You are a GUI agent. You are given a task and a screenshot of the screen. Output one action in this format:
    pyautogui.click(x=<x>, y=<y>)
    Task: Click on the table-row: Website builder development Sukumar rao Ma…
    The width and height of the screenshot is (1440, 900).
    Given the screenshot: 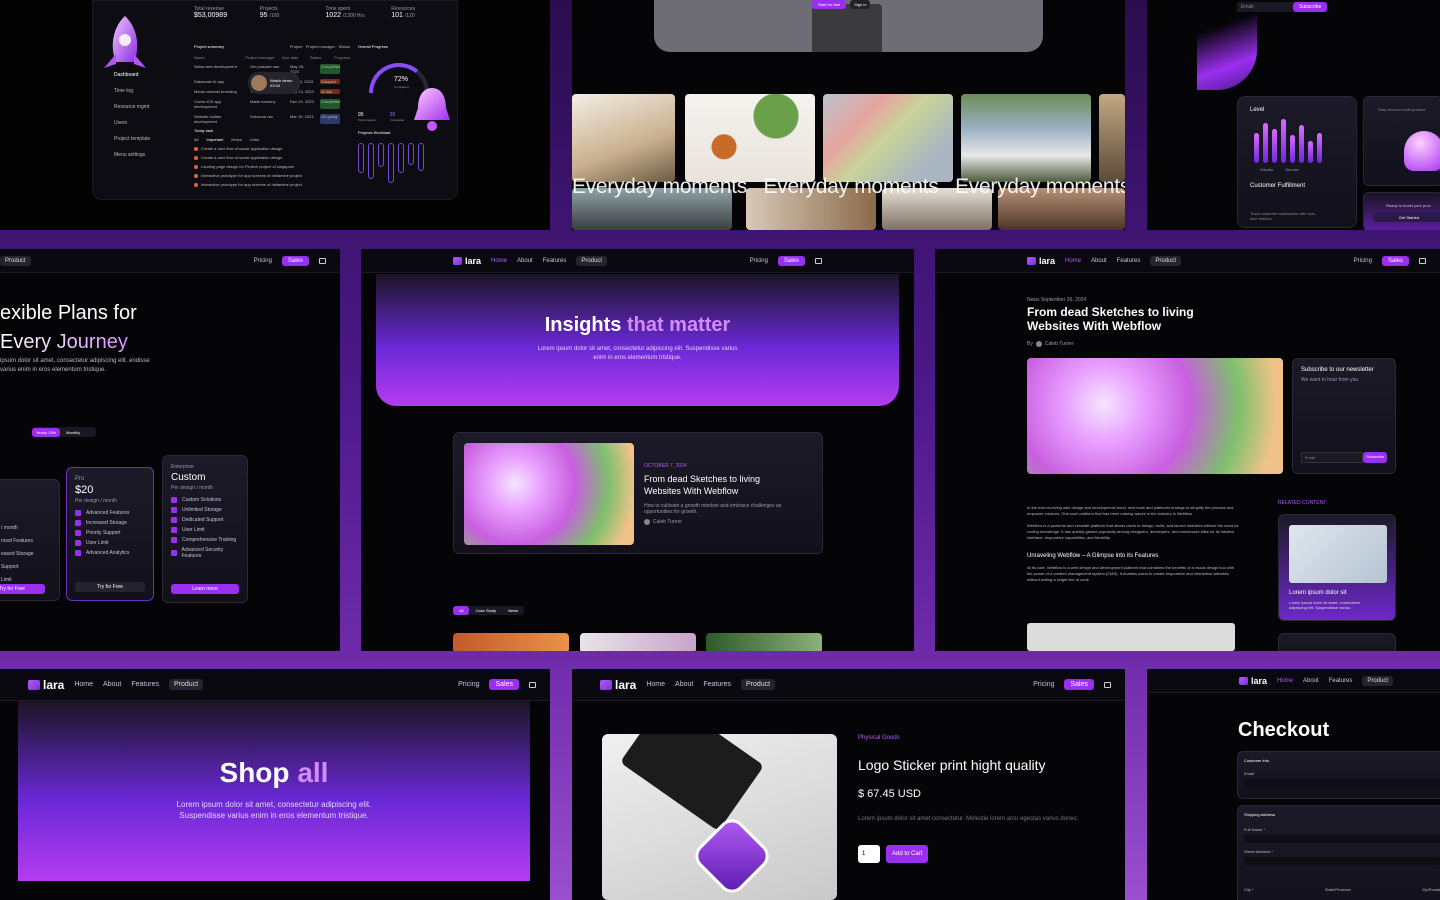 What is the action you would take?
    pyautogui.click(x=272, y=119)
    